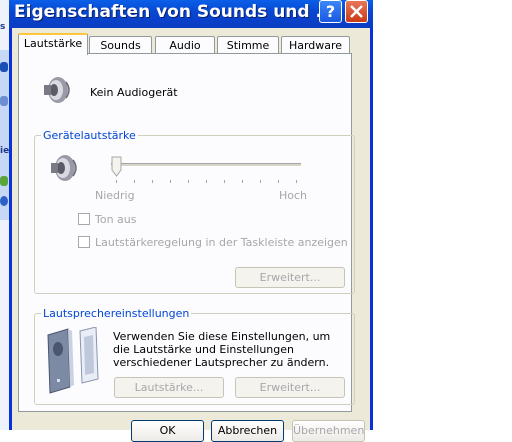  I want to click on title-bar: Eigenschaften von Sounds und ... ?, so click(191, 14).